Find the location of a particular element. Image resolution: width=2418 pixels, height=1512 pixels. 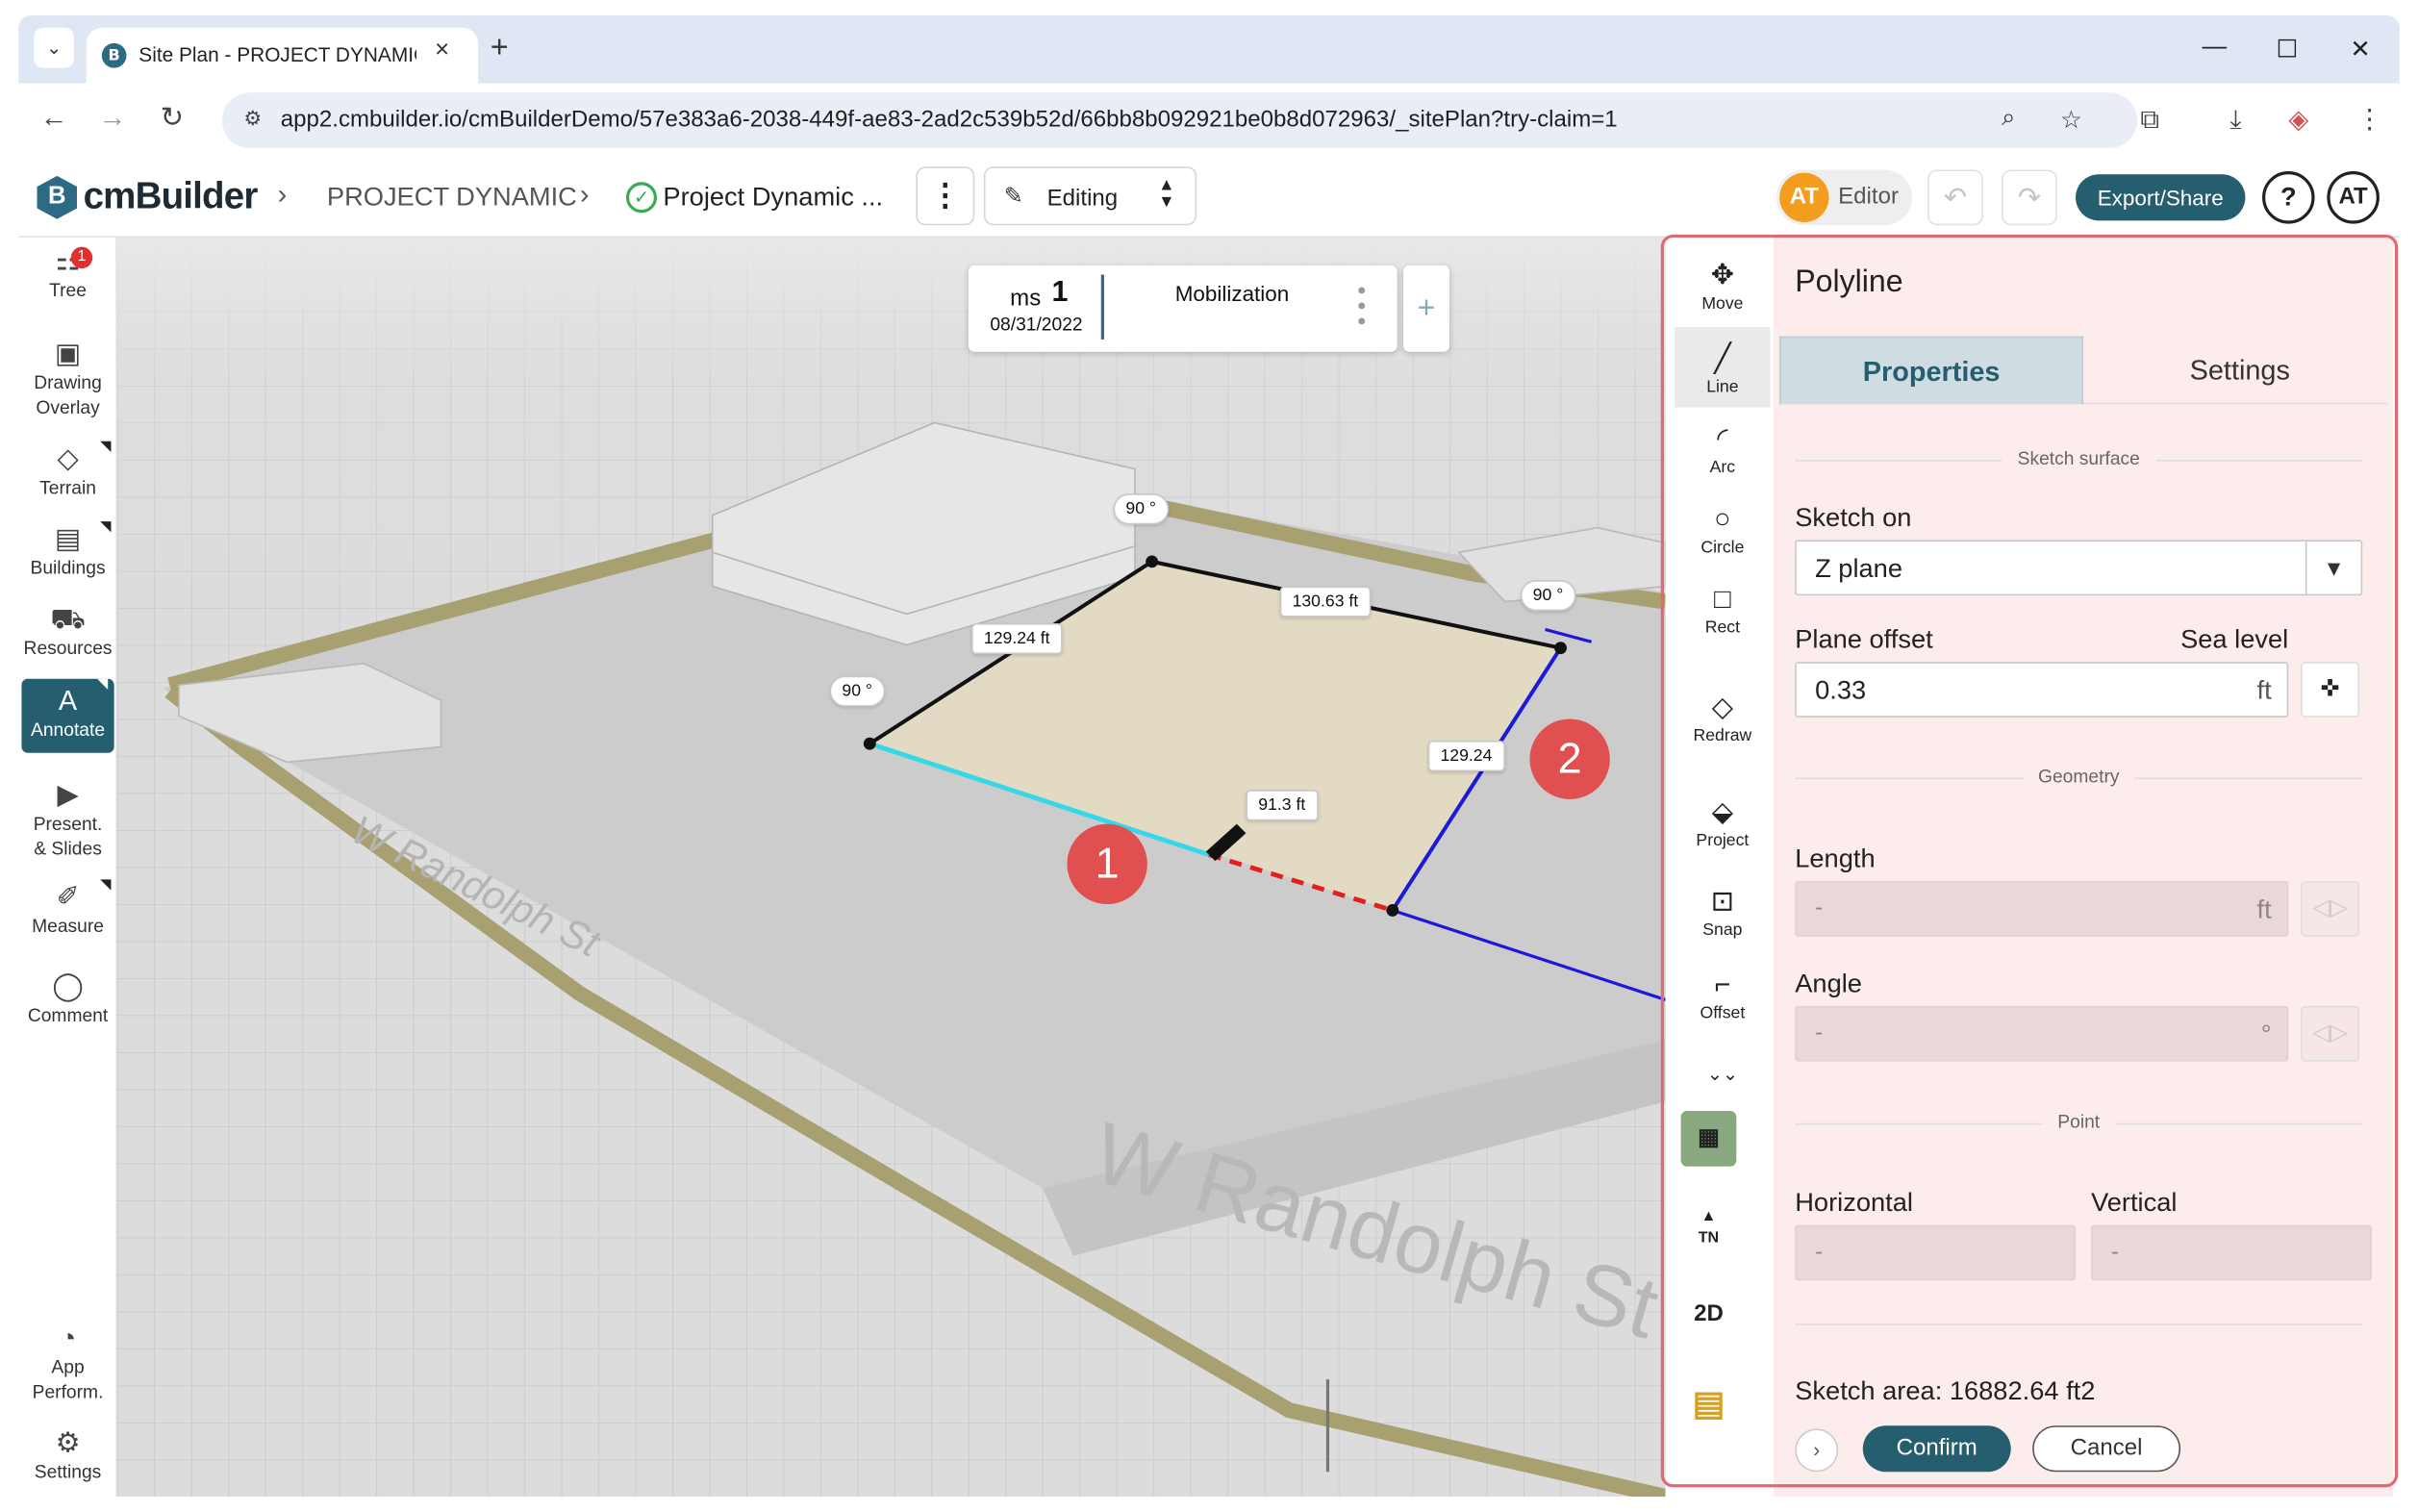

redo-button: ↷ is located at coordinates (2029, 198).